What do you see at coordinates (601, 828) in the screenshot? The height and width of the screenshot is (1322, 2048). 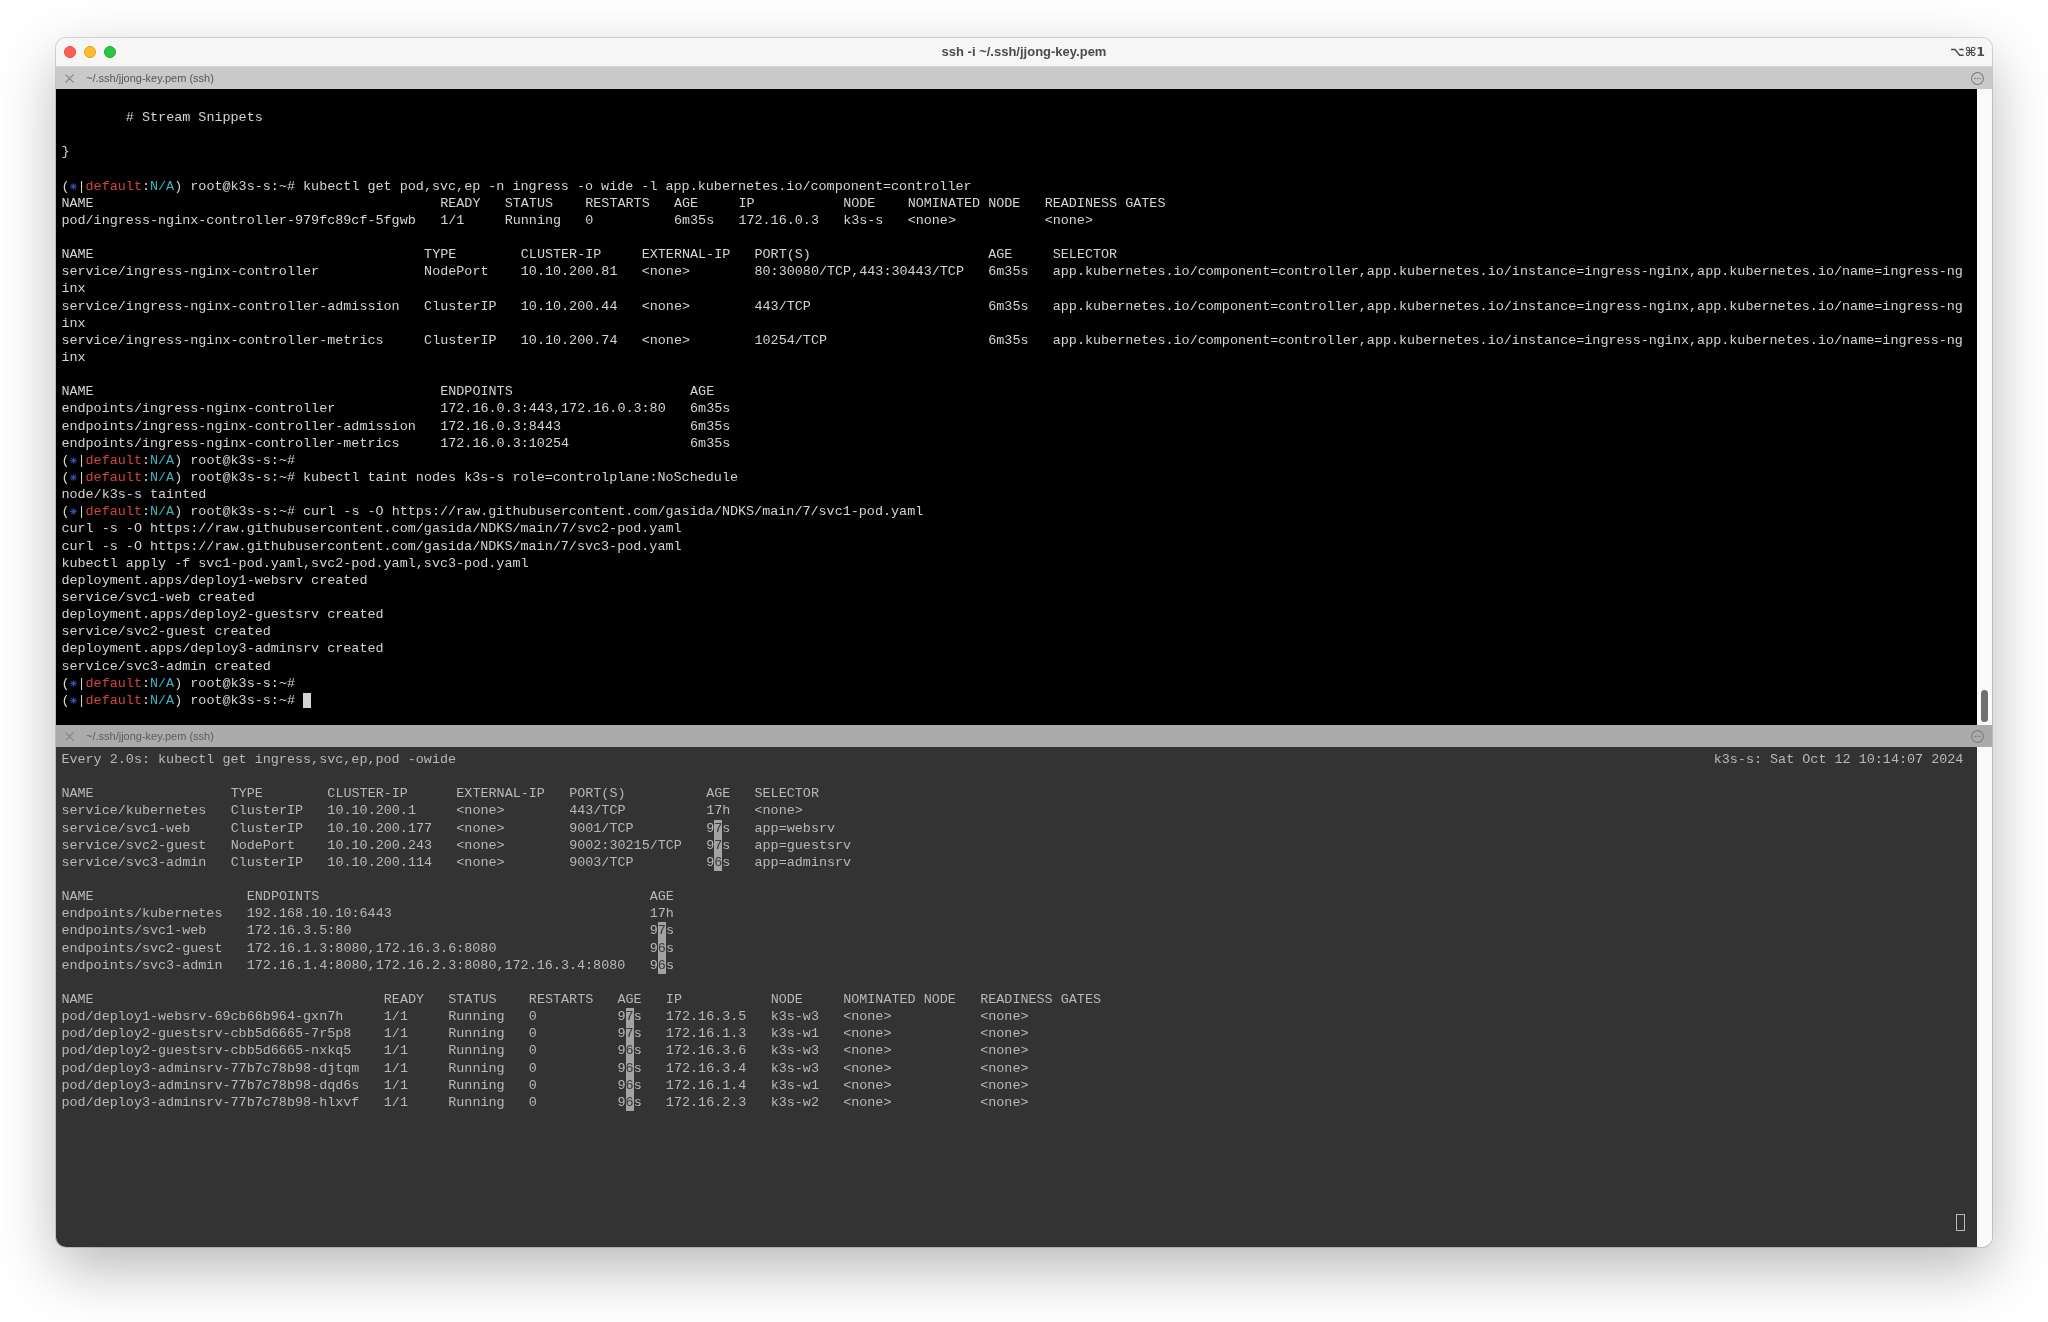 I see `table-cell: 9001/TCP` at bounding box center [601, 828].